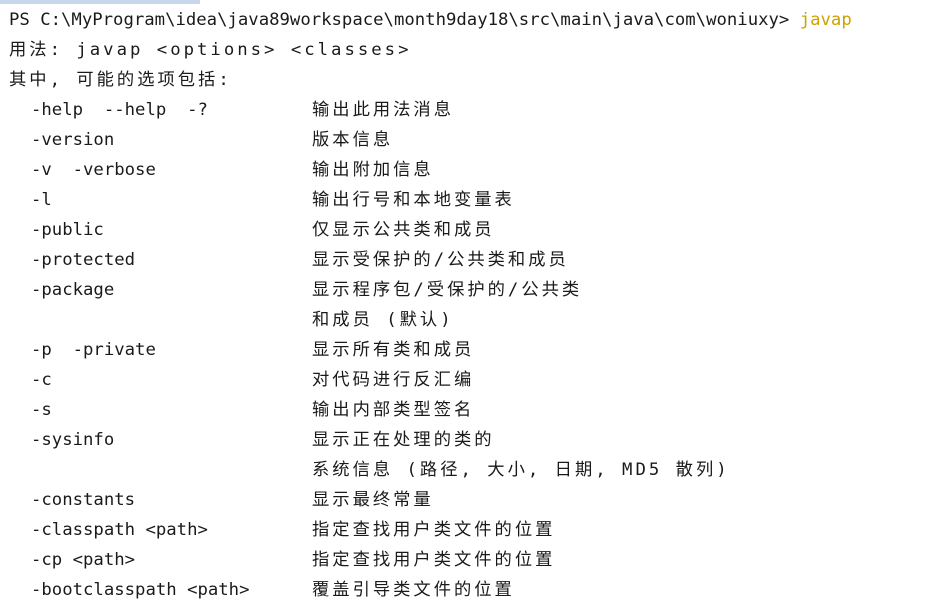  I want to click on option-description: 输出附加信息, so click(373, 170).